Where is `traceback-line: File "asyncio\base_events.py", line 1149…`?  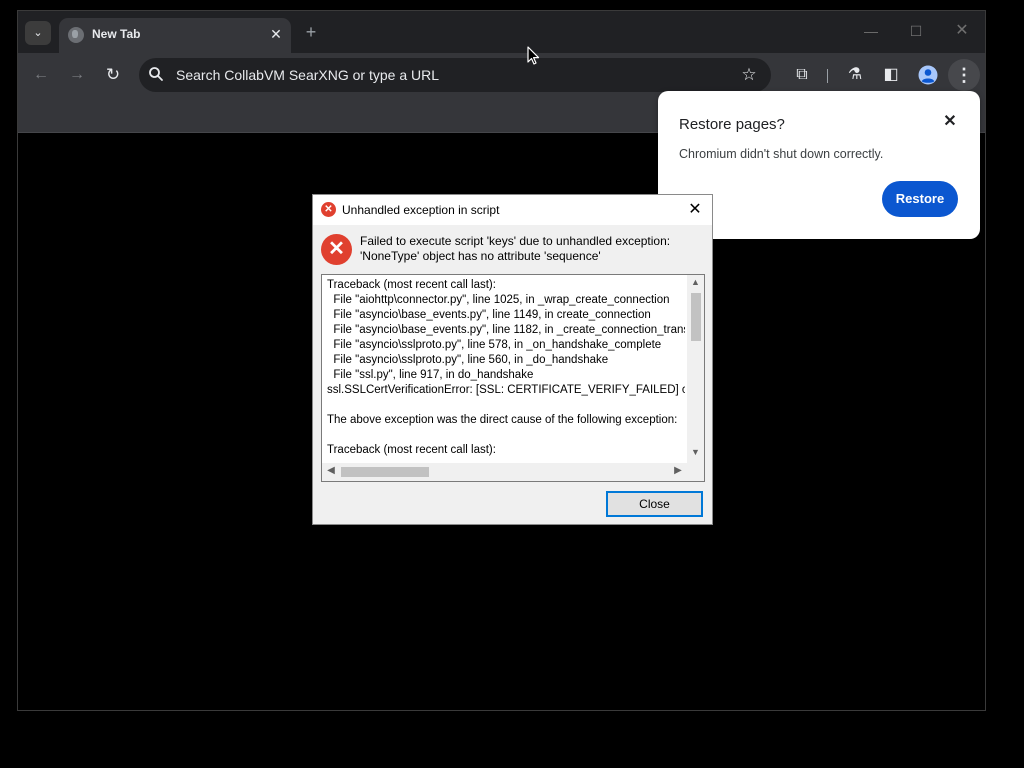
traceback-line: File "asyncio\base_events.py", line 1149… is located at coordinates (489, 315).